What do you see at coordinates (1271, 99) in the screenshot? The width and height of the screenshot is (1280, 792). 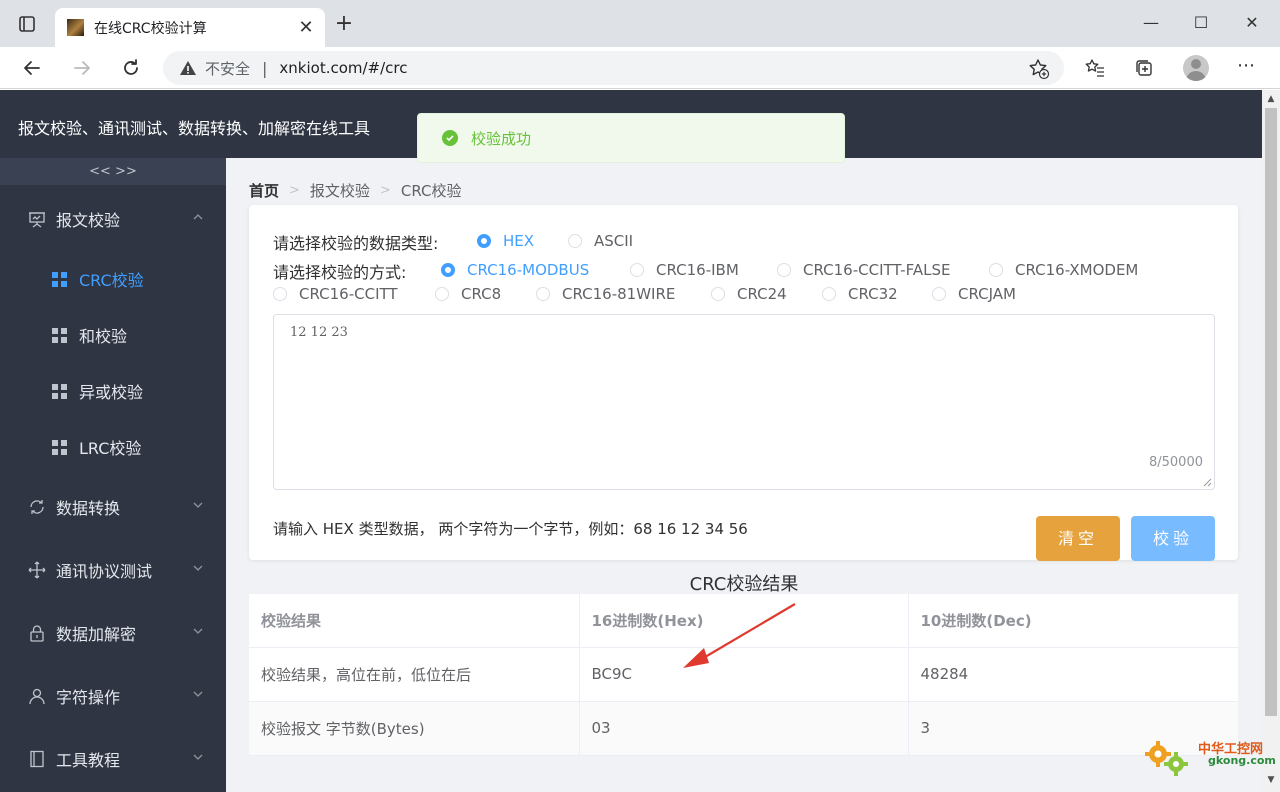 I see `scroll-up-arrow-icon: ▲` at bounding box center [1271, 99].